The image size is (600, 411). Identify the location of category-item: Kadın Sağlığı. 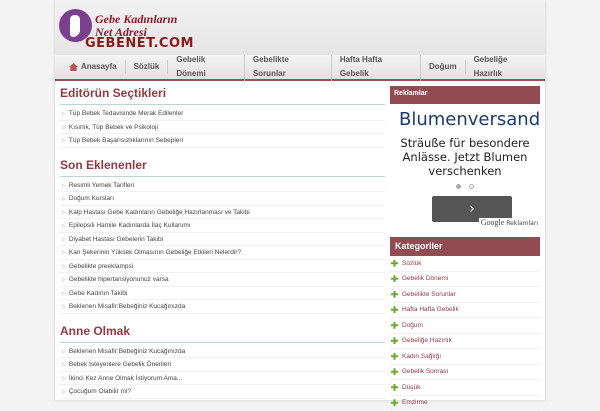
(465, 357).